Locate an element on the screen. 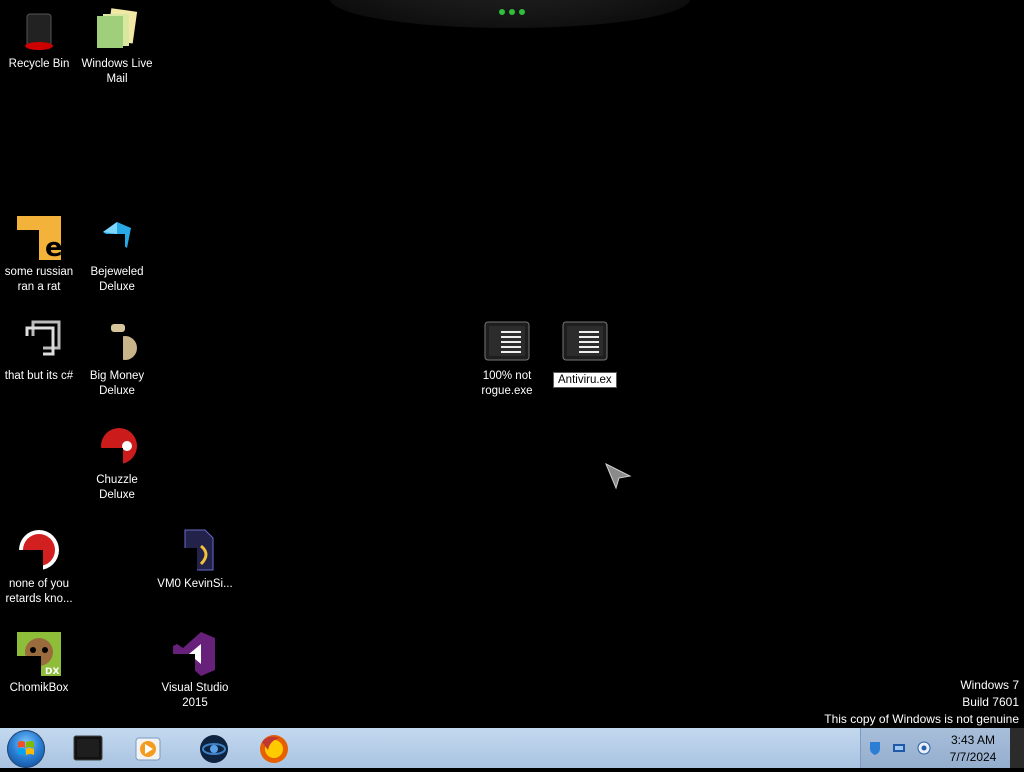 The width and height of the screenshot is (1024, 772). desktop-icon-label: that but its c# is located at coordinates (39, 376).